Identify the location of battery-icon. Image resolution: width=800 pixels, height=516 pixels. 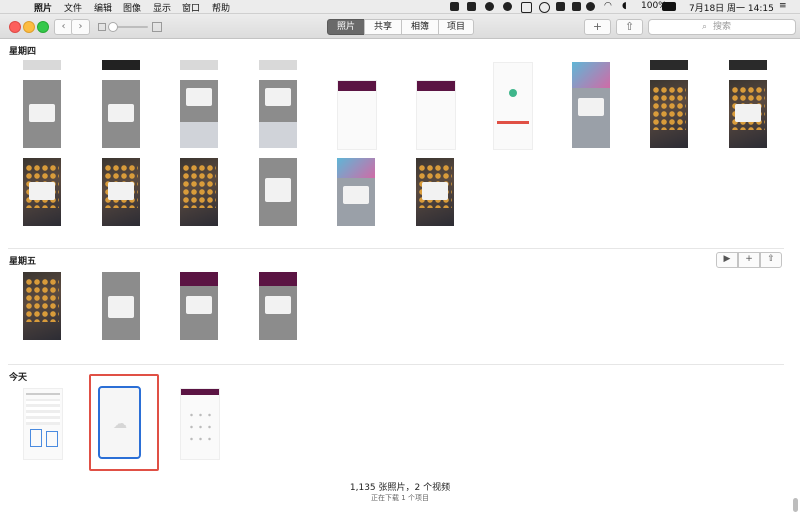
(669, 6).